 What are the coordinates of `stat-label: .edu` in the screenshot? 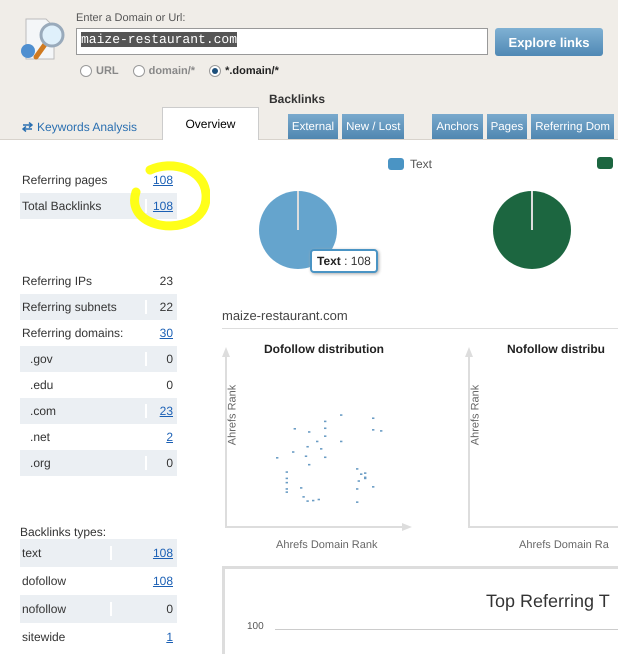 It's located at (41, 385).